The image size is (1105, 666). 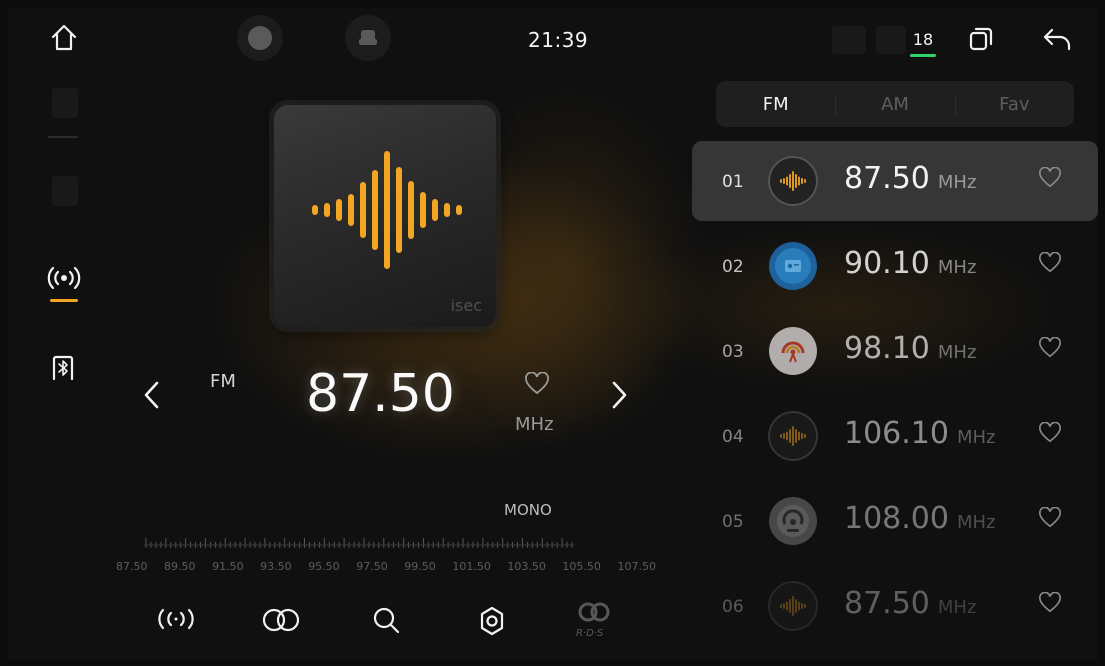 What do you see at coordinates (64, 300) in the screenshot?
I see `active-indicator` at bounding box center [64, 300].